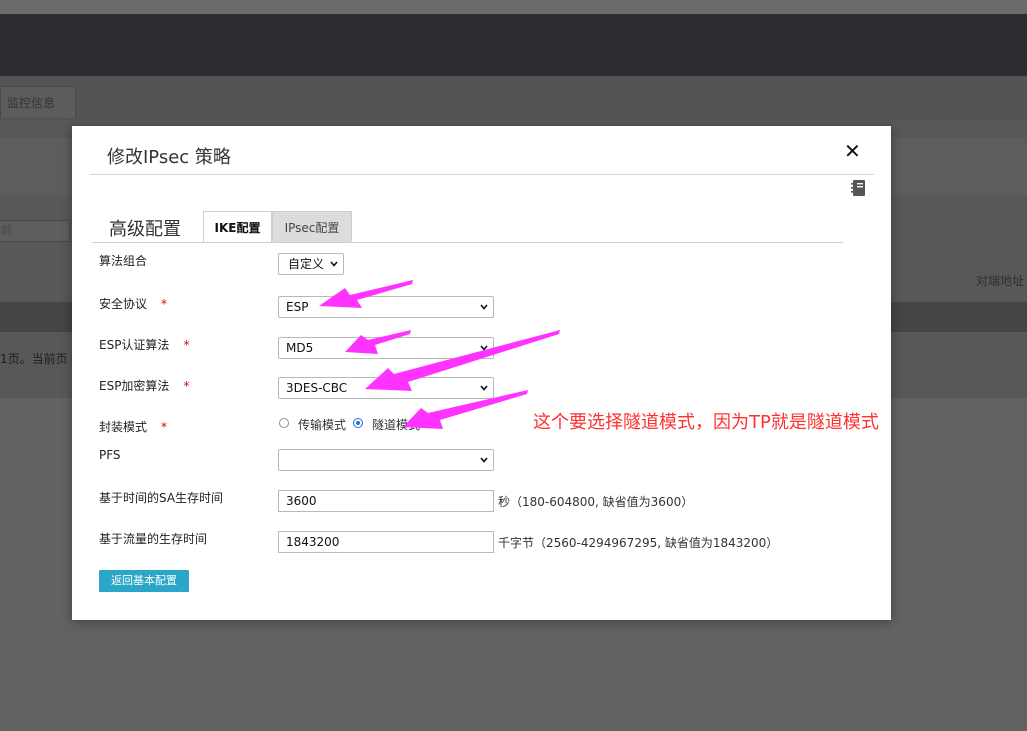  Describe the element at coordinates (311, 264) in the screenshot. I see `algorithm-combo-select: 自定义` at that location.